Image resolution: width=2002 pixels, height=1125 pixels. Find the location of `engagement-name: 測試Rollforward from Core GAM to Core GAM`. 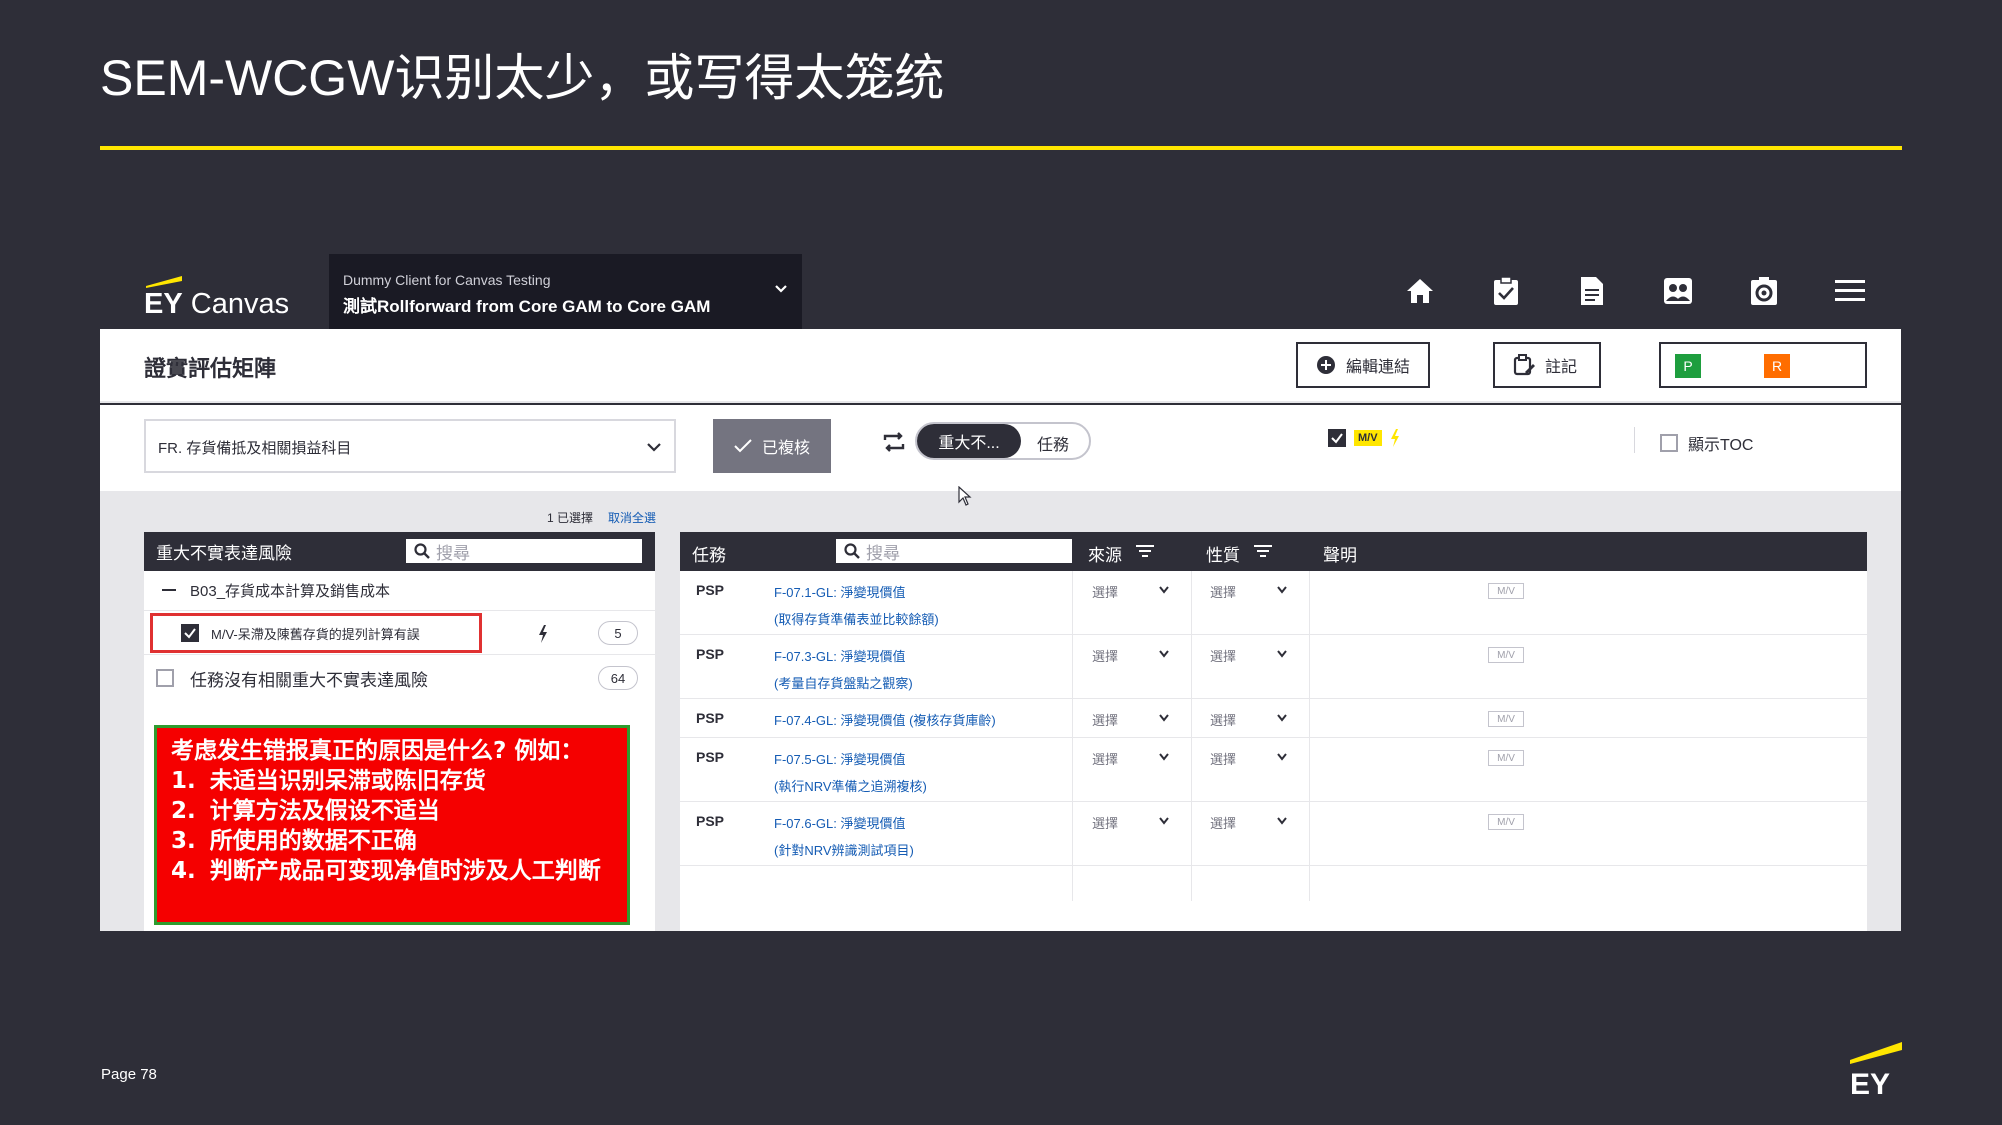

engagement-name: 測試Rollforward from Core GAM to Core GAM is located at coordinates (527, 306).